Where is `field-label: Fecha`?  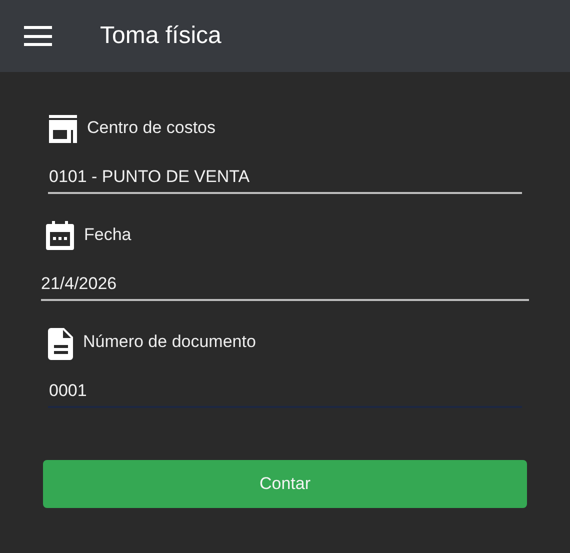 field-label: Fecha is located at coordinates (108, 235).